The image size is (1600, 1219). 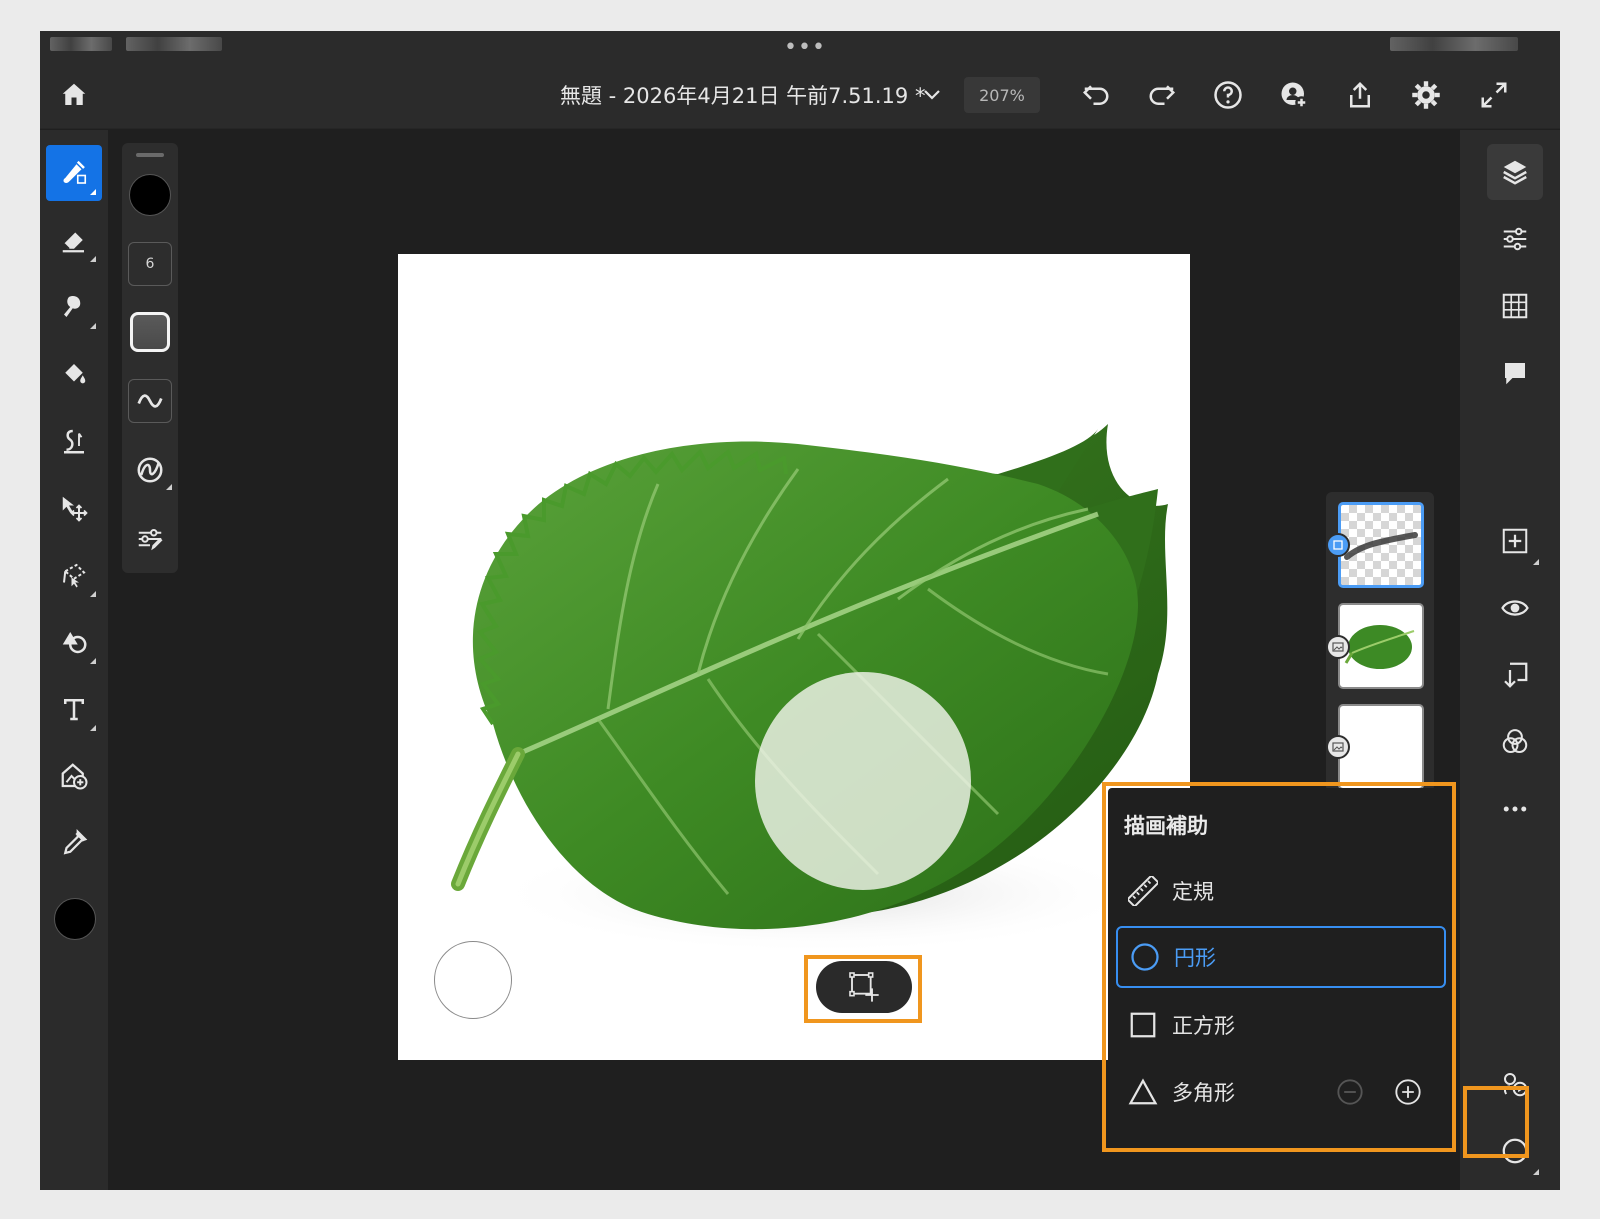 What do you see at coordinates (1096, 95) in the screenshot?
I see `undo-icon` at bounding box center [1096, 95].